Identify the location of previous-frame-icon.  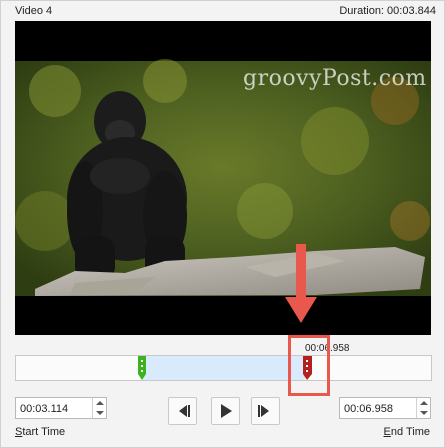
(184, 411).